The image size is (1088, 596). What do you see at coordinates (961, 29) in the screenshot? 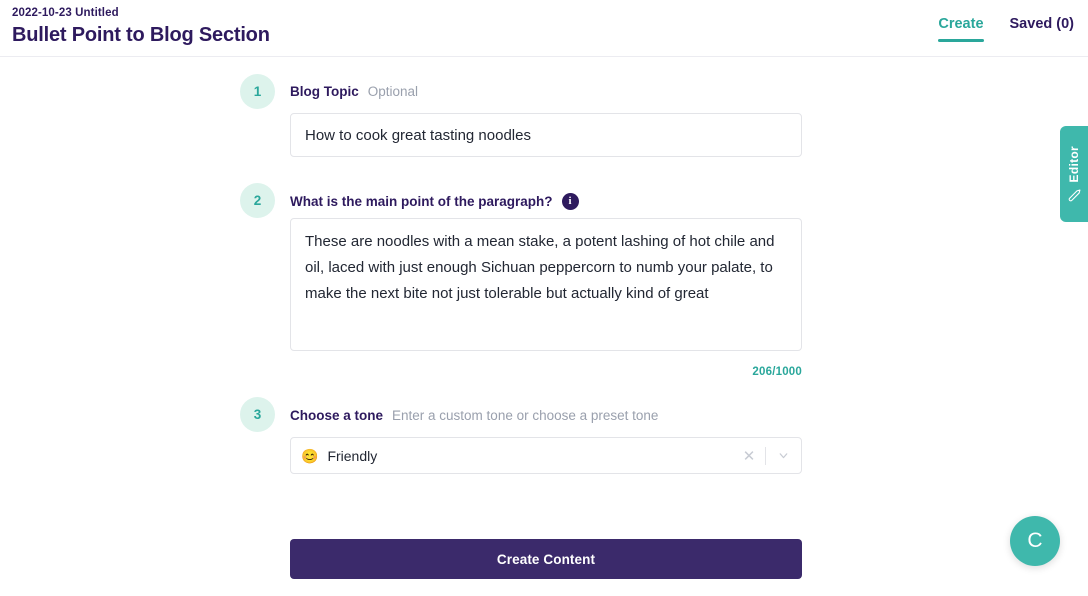
I see `tab-create: Create` at bounding box center [961, 29].